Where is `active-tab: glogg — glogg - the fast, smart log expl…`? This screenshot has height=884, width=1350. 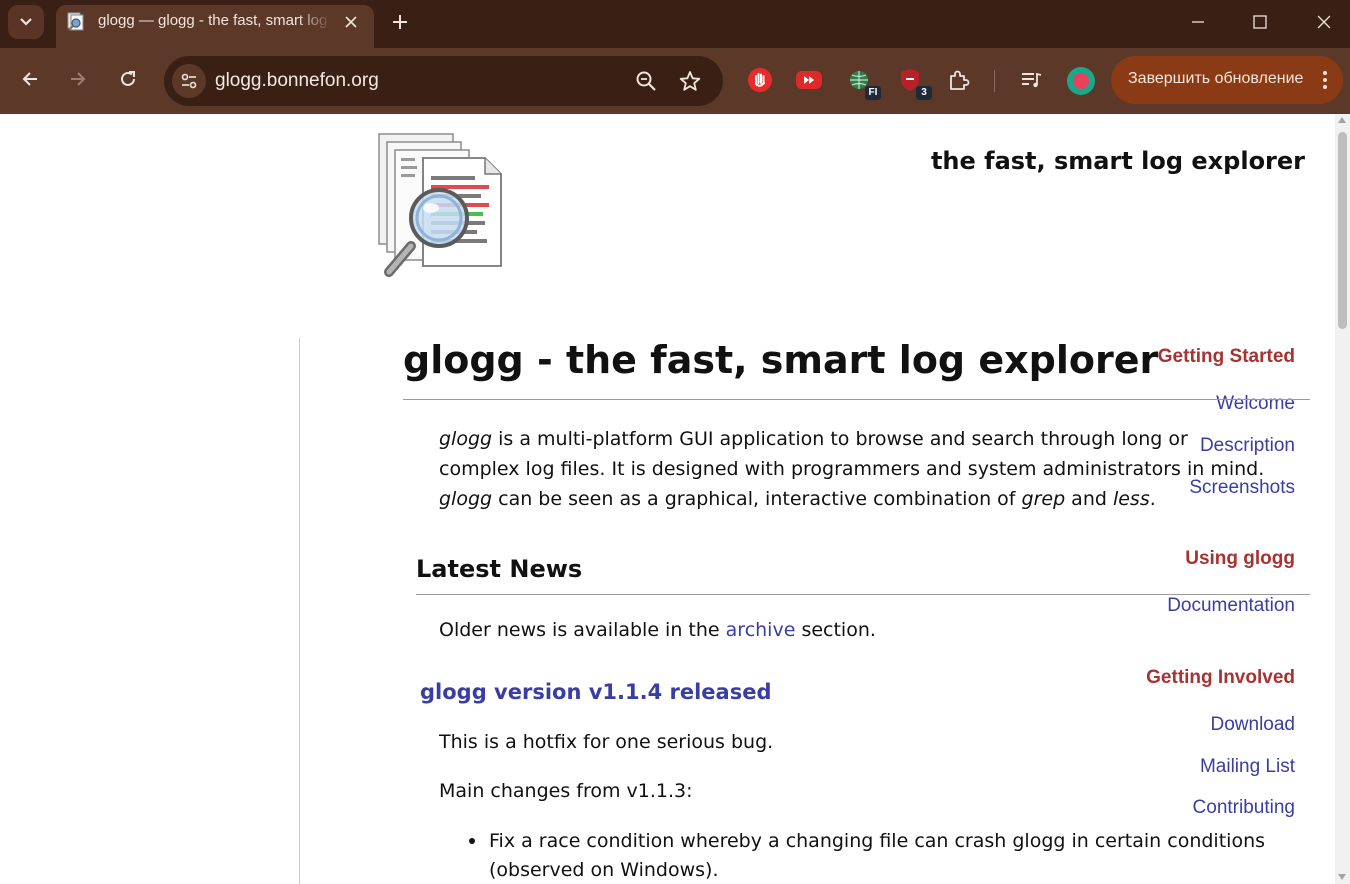 active-tab: glogg — glogg - the fast, smart log expl… is located at coordinates (215, 26).